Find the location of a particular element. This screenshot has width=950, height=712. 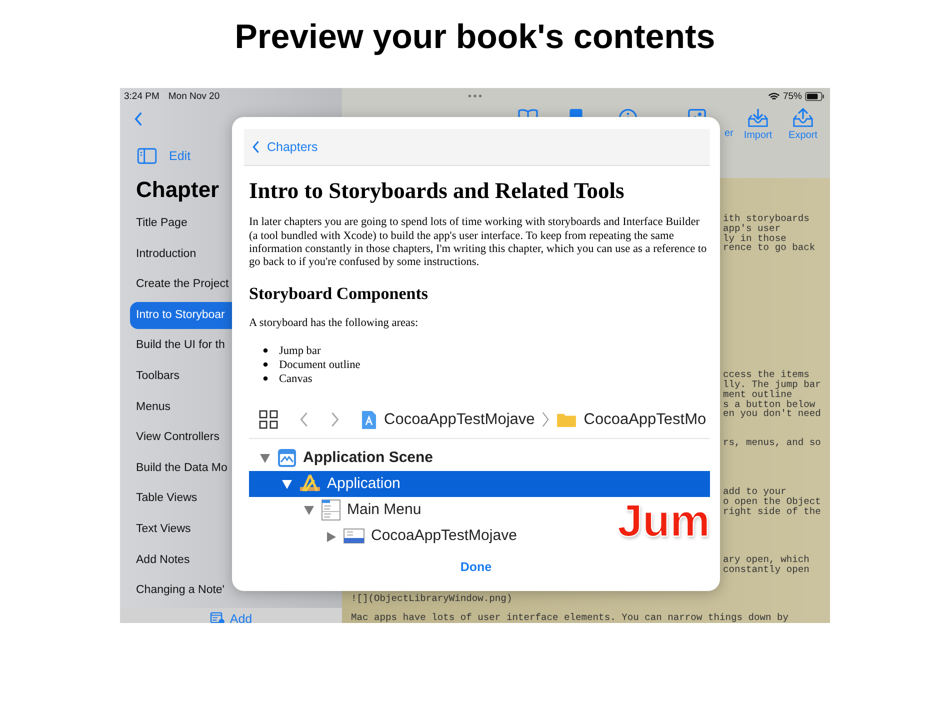

battery-icon is located at coordinates (815, 96).